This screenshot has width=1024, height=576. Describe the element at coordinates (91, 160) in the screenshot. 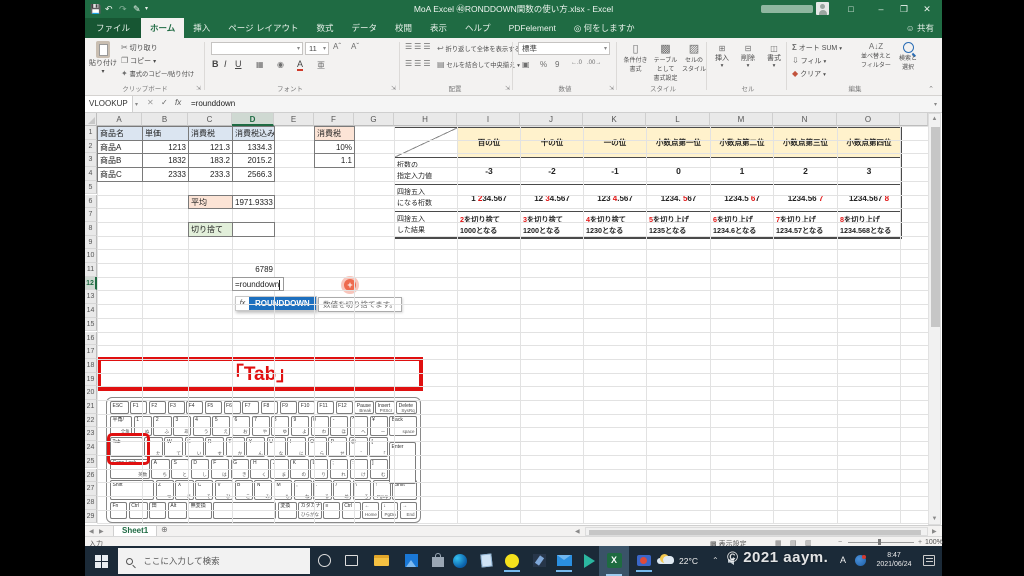

I see `row-header-3: 3` at that location.